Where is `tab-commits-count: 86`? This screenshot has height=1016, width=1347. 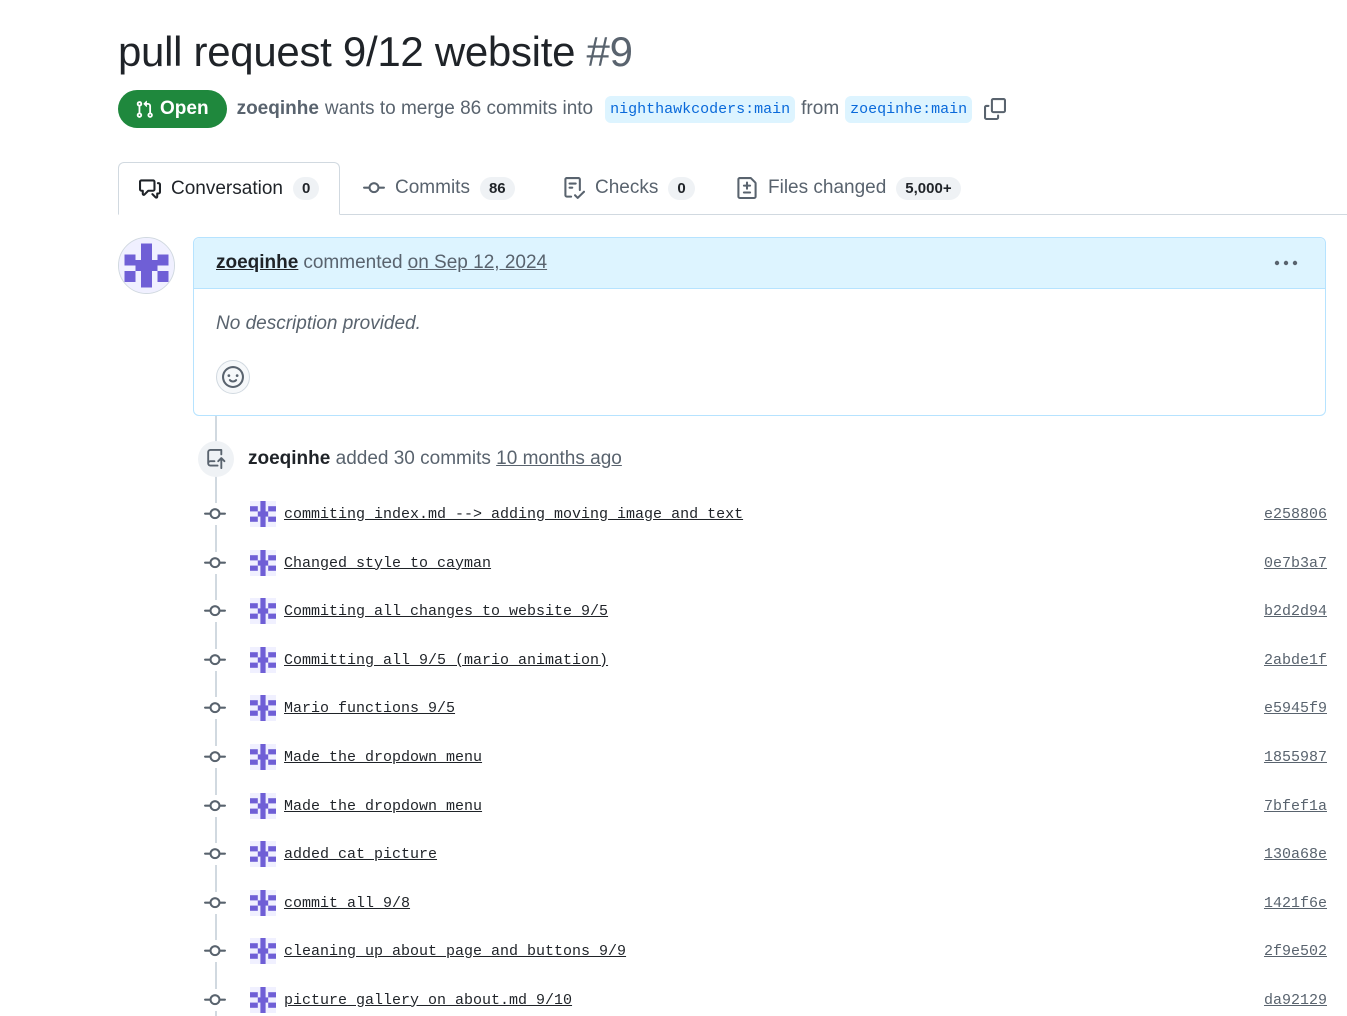
tab-commits-count: 86 is located at coordinates (497, 188).